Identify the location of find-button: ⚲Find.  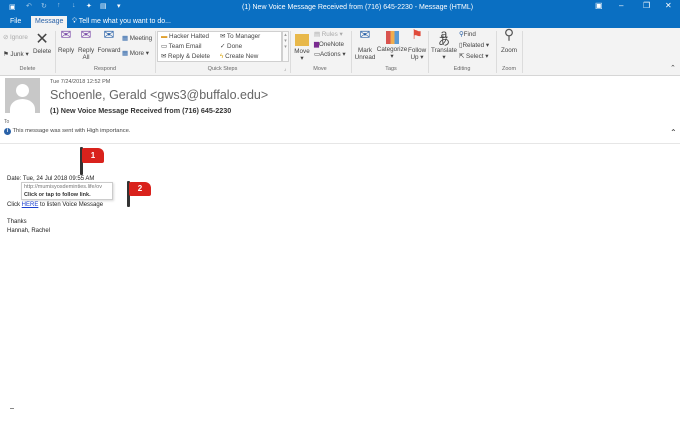
(467, 35).